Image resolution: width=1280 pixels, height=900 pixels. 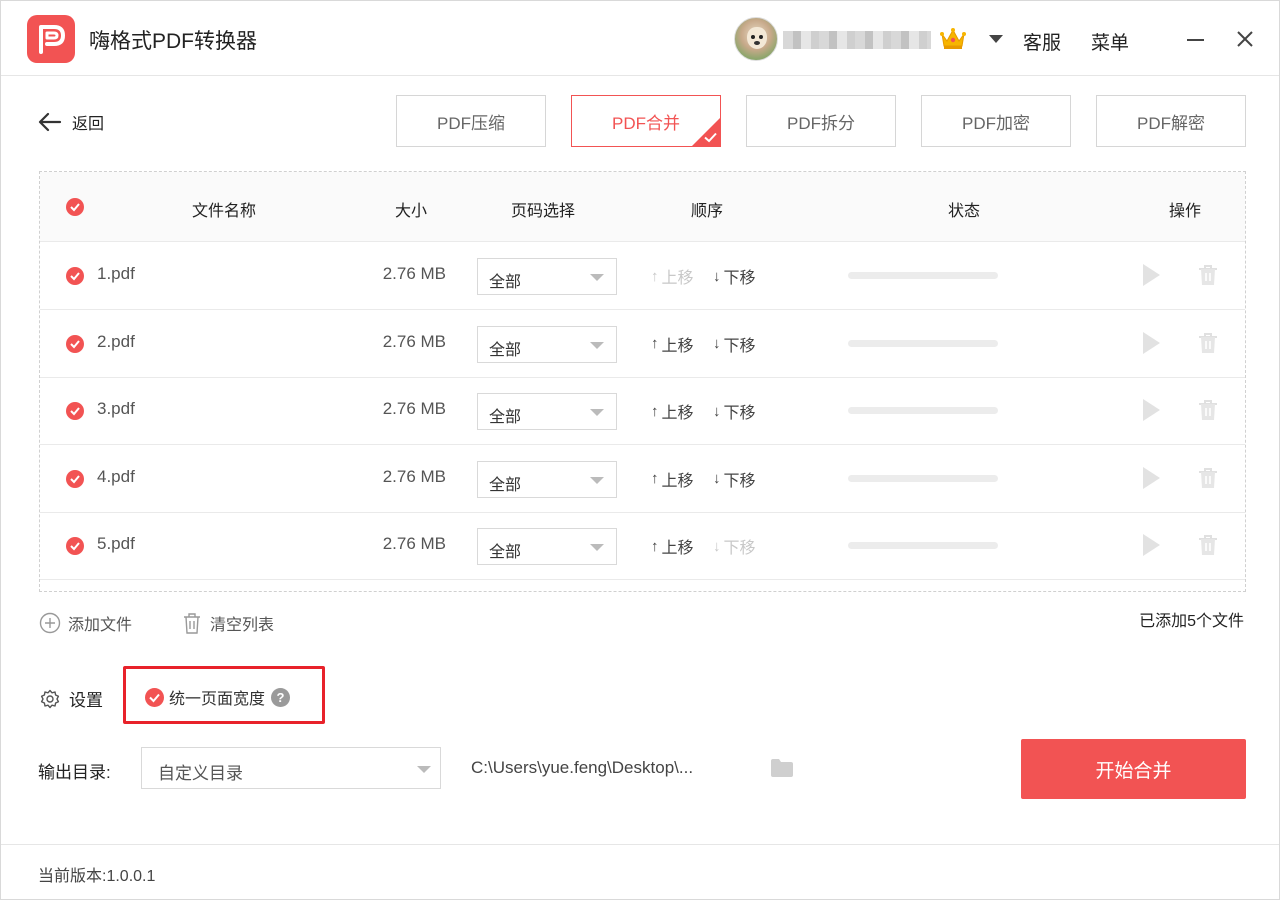 What do you see at coordinates (227, 623) in the screenshot?
I see `clear-list-button: 清空列表` at bounding box center [227, 623].